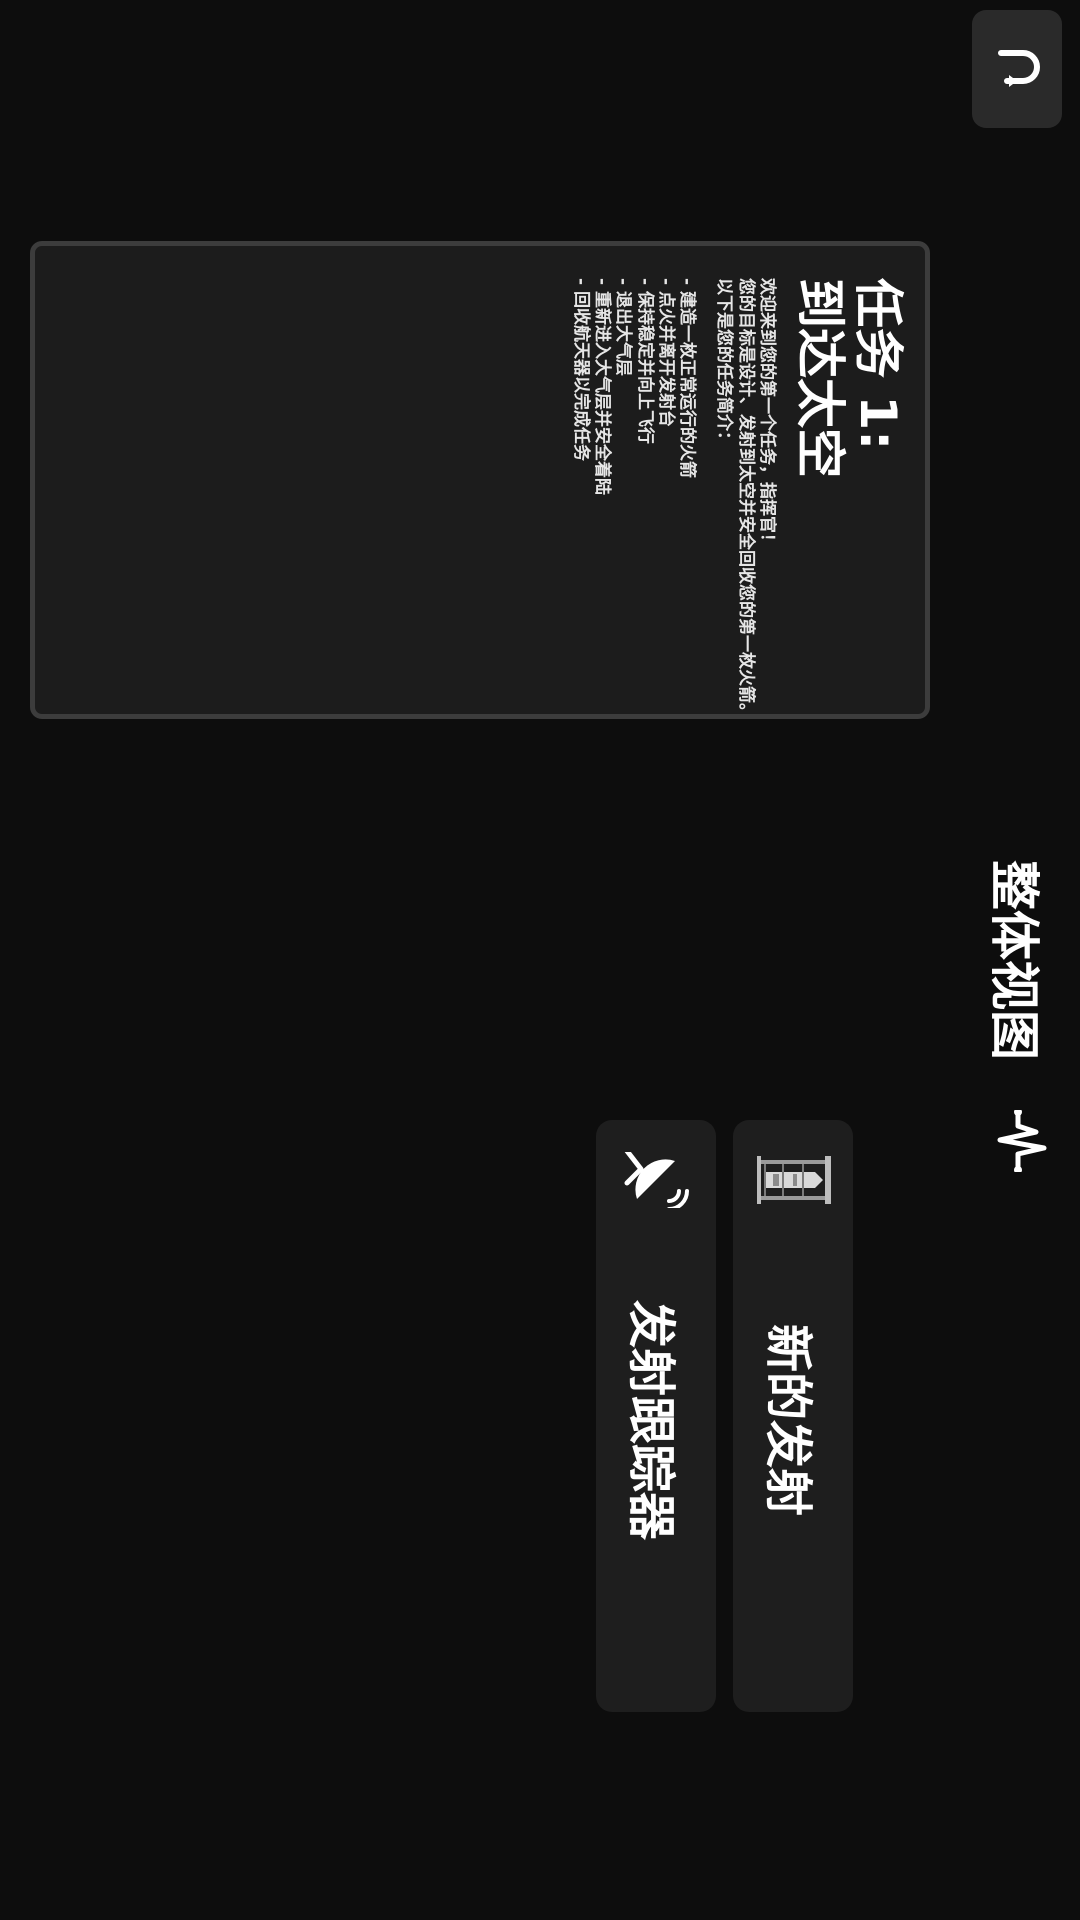  Describe the element at coordinates (1021, 1141) in the screenshot. I see `pulse-icon` at that location.